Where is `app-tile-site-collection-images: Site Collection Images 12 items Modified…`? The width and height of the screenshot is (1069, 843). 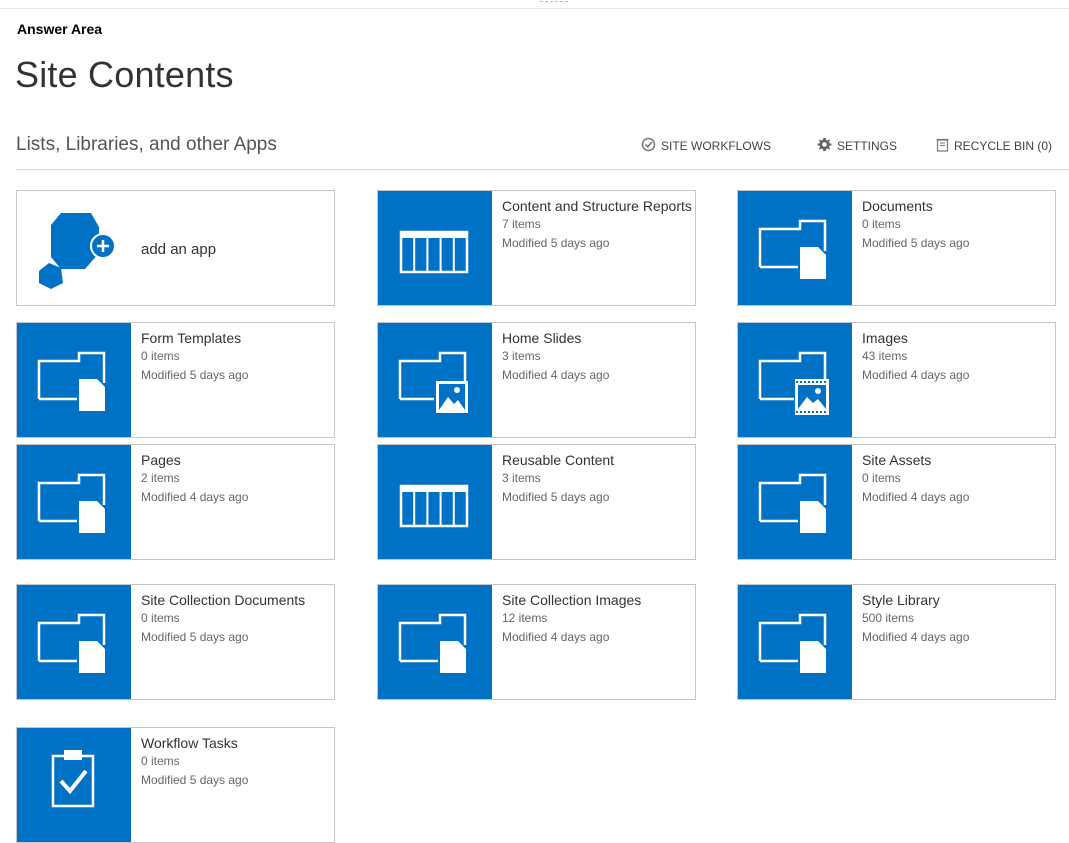
app-tile-site-collection-images: Site Collection Images 12 items Modified… is located at coordinates (536, 642).